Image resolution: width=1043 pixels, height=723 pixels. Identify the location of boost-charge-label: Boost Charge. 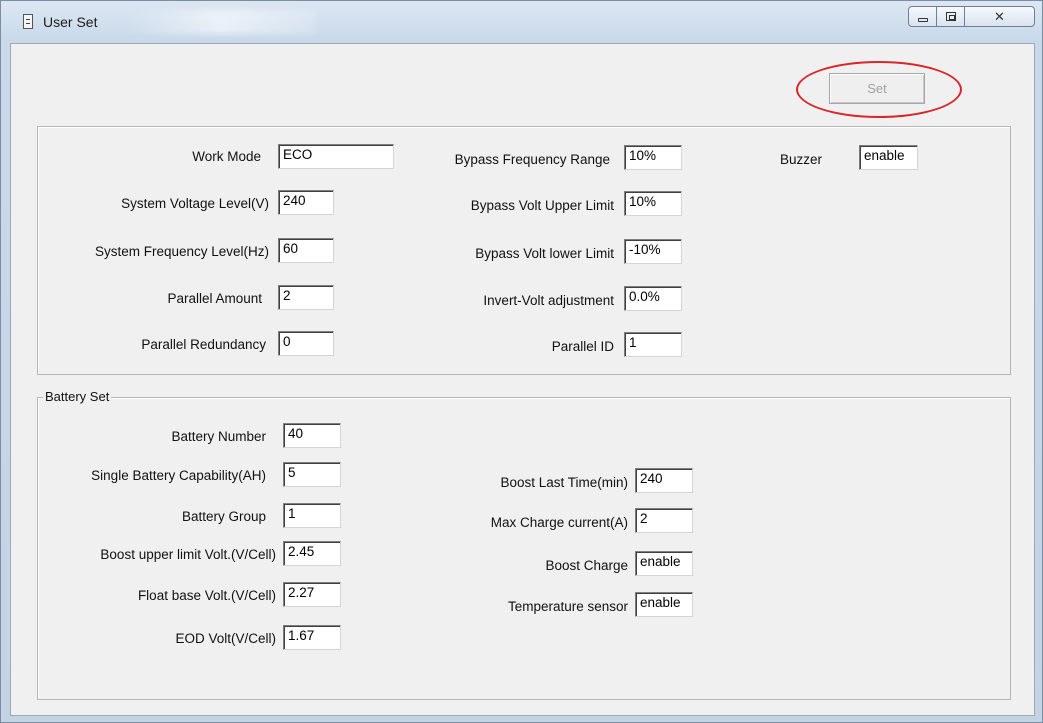
(586, 565).